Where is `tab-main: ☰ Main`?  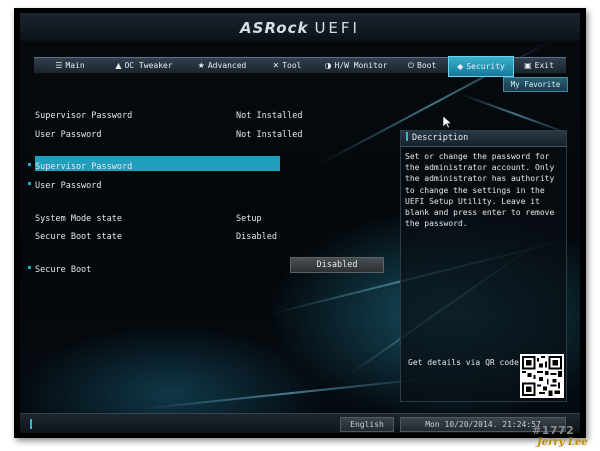 tab-main: ☰ Main is located at coordinates (70, 65).